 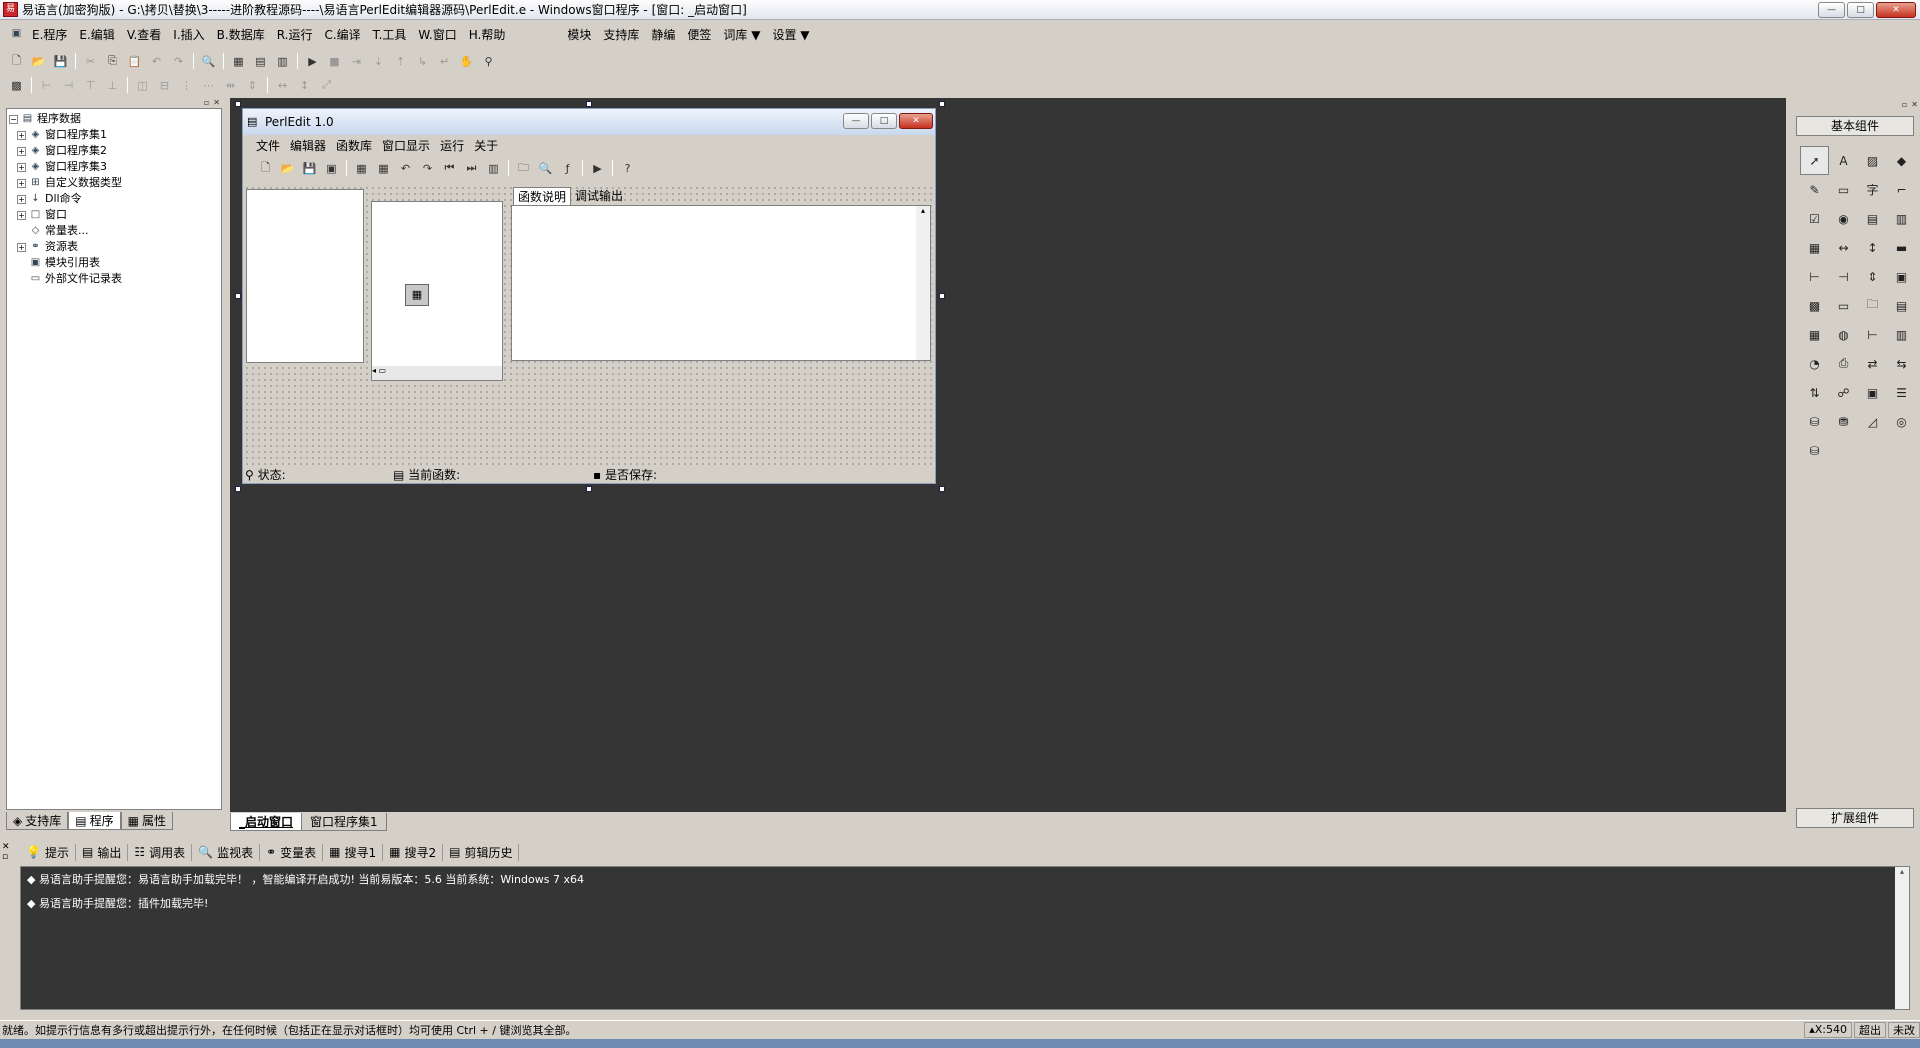 What do you see at coordinates (342, 34) in the screenshot?
I see `menu-compile: C.编译` at bounding box center [342, 34].